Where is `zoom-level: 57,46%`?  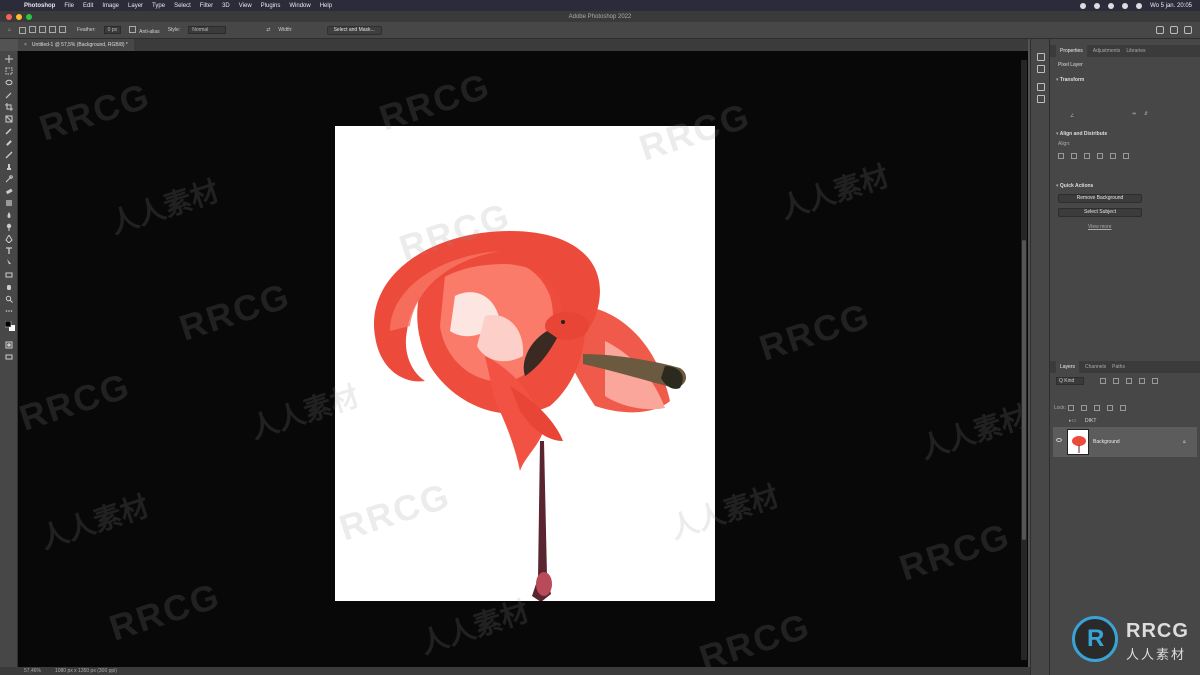
zoom-level: 57,46% is located at coordinates (32, 671).